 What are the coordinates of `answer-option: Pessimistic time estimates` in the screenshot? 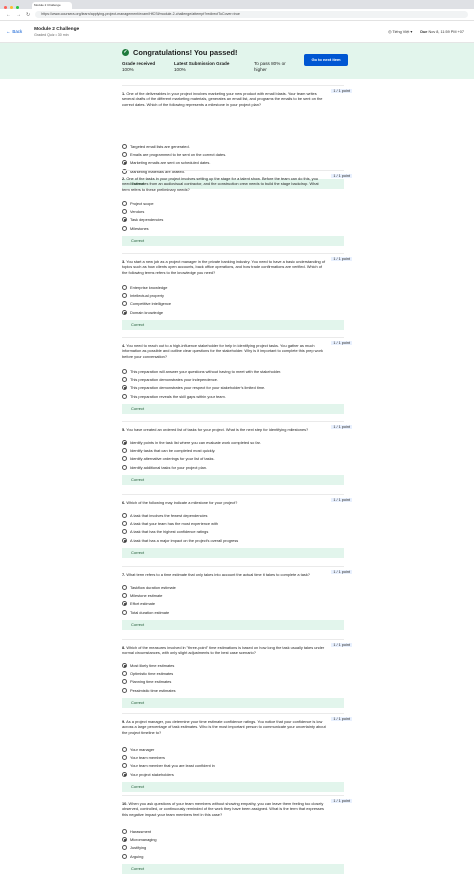 It's located at (233, 690).